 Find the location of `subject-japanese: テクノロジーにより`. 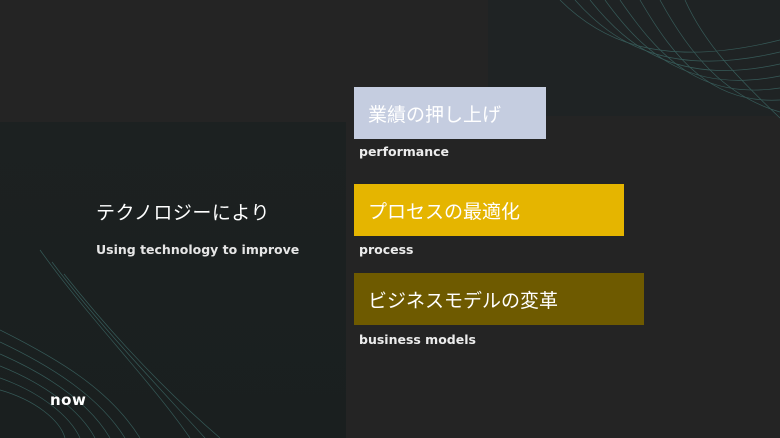

subject-japanese: テクノロジーにより is located at coordinates (183, 213).